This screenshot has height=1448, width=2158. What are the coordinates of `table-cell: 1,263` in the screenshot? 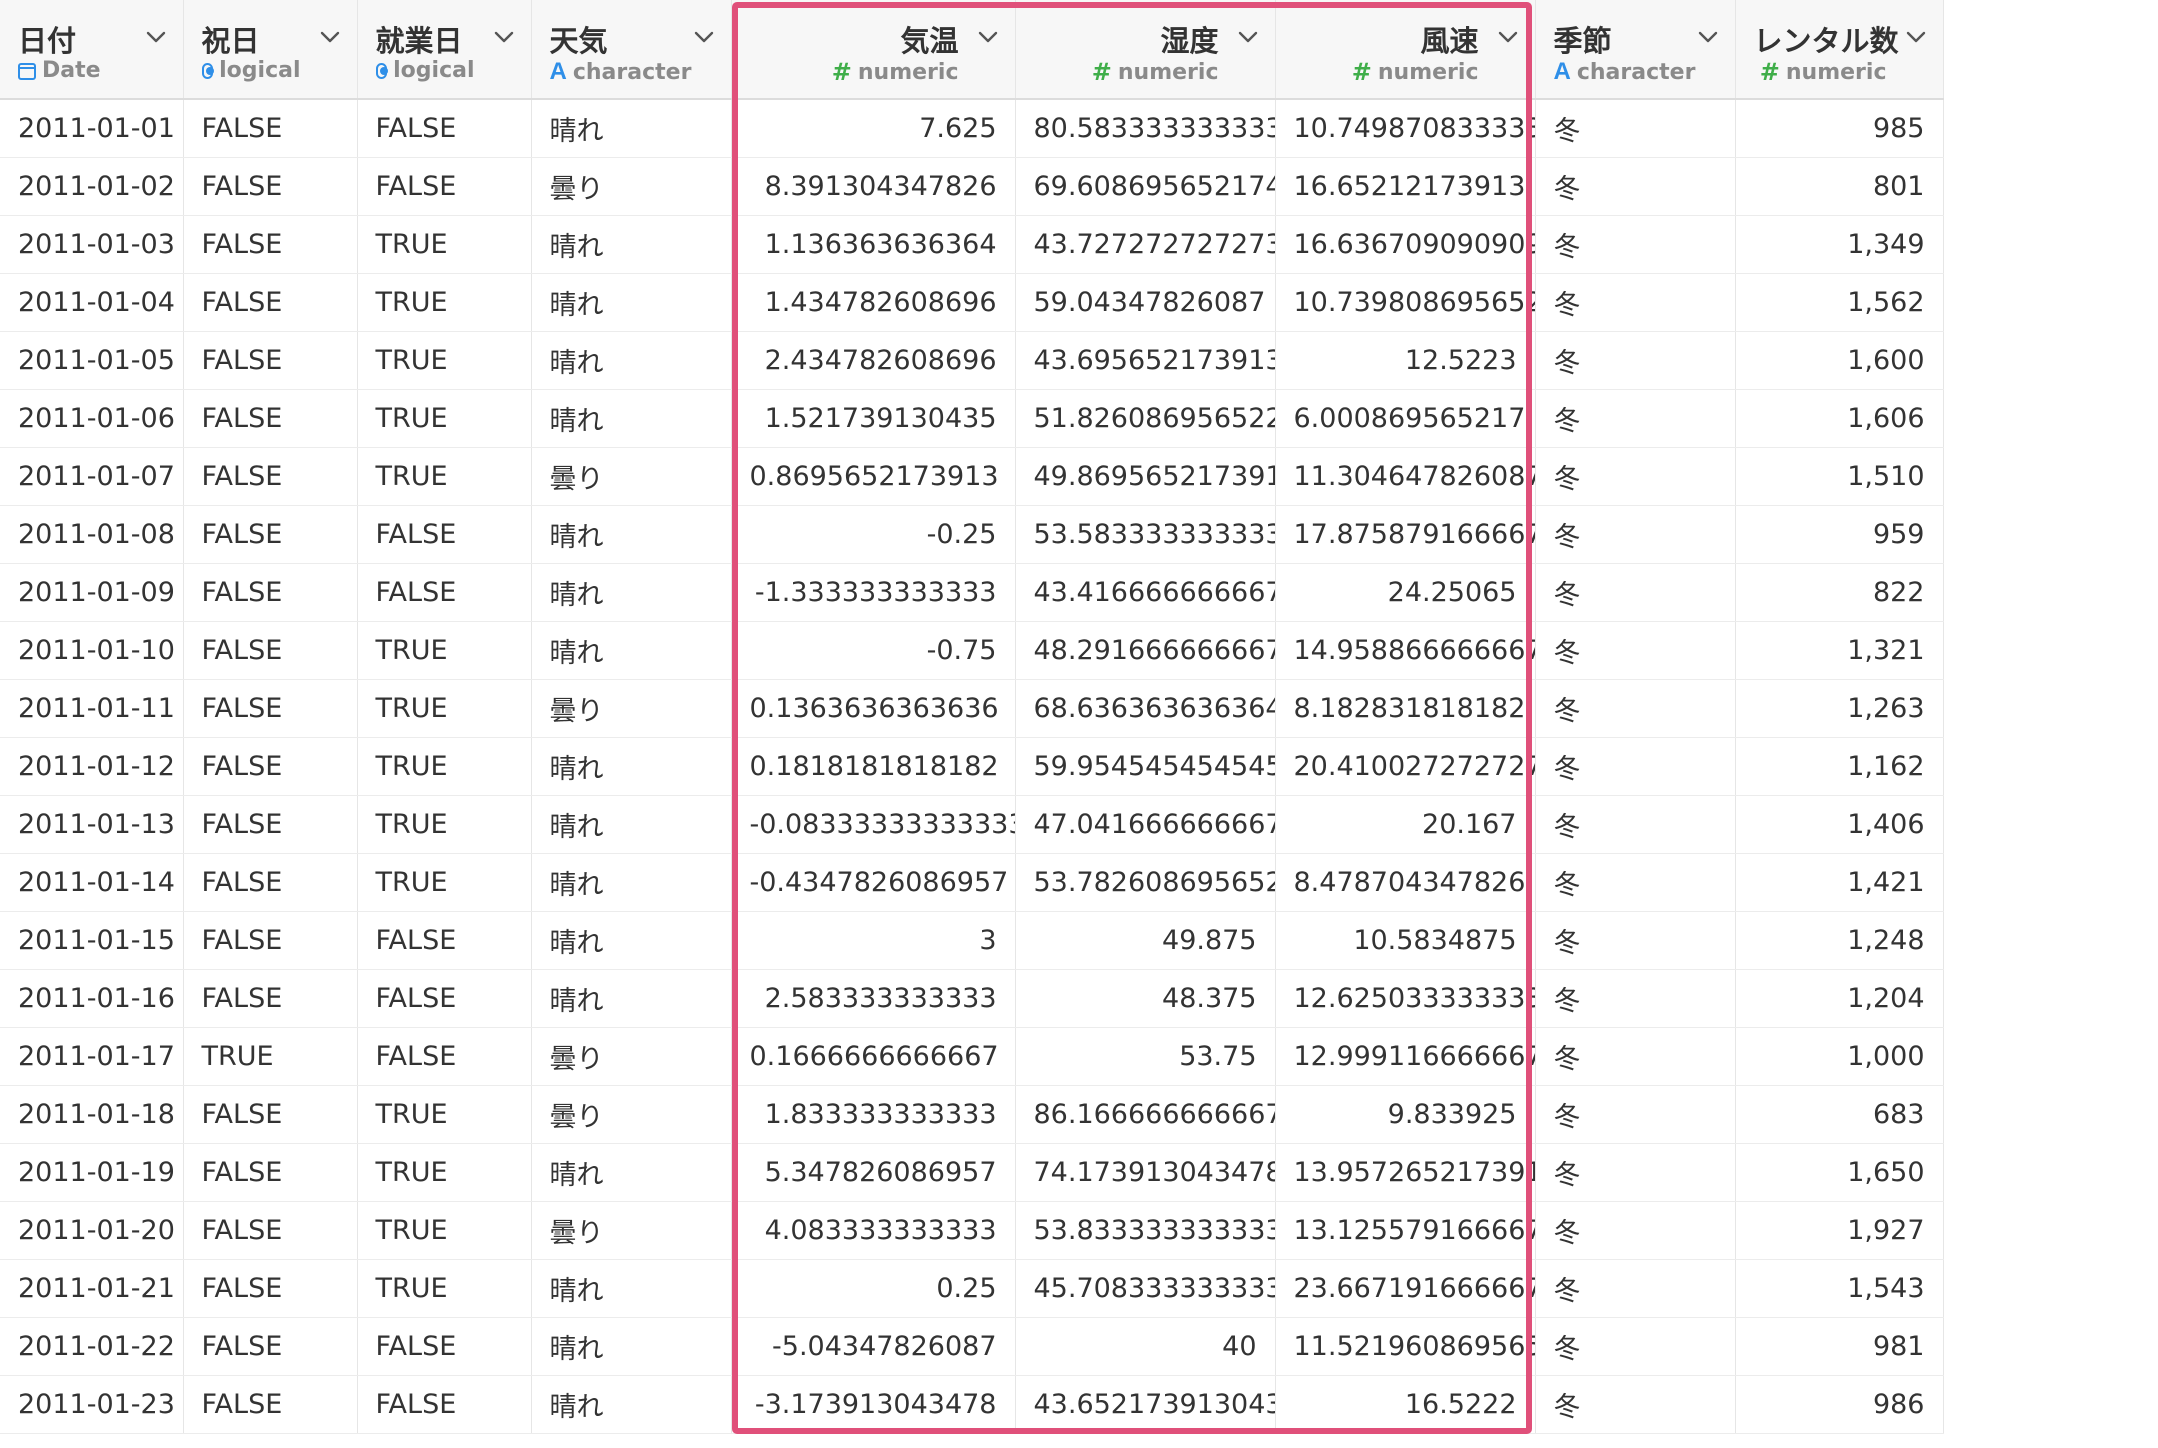 It's located at (1839, 708).